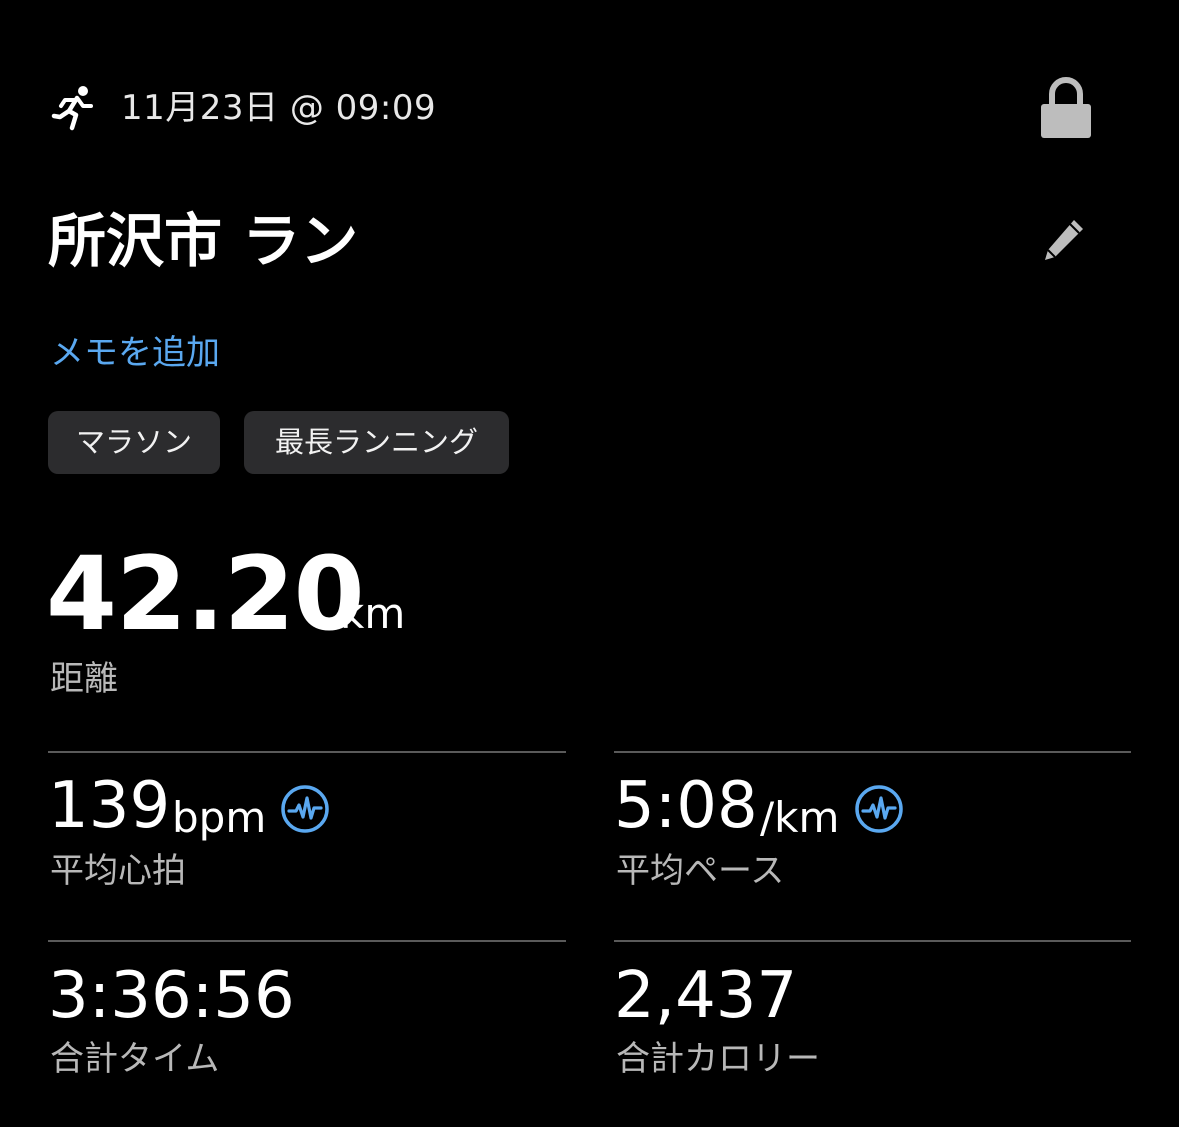  I want to click on activity-title: 所沢市 ラン, so click(203, 241).